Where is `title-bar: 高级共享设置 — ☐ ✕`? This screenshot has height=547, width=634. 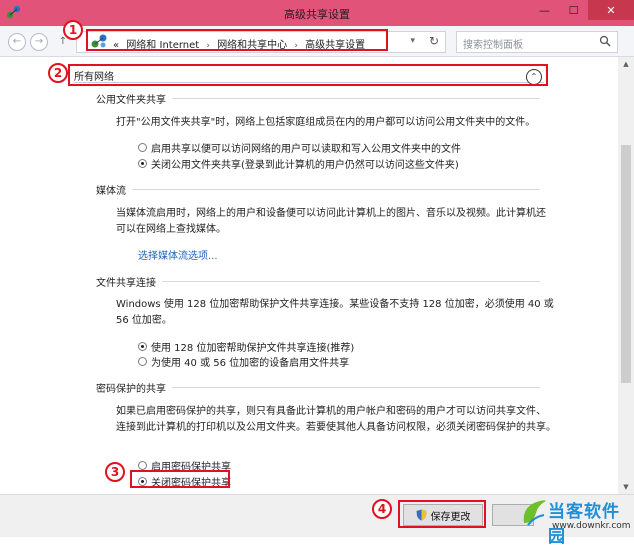
title-bar: 高级共享设置 — ☐ ✕ is located at coordinates (317, 13).